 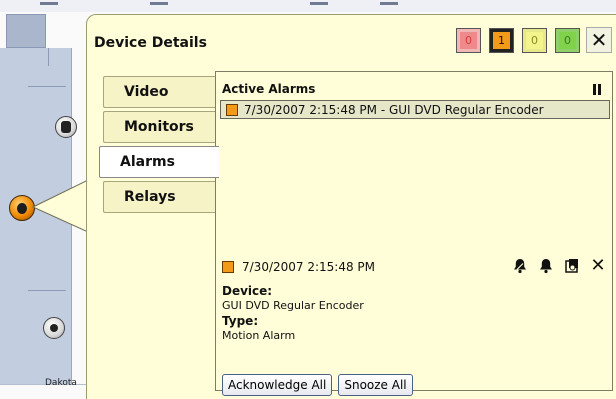 I want to click on type-value: Motion Alarm, so click(x=259, y=335).